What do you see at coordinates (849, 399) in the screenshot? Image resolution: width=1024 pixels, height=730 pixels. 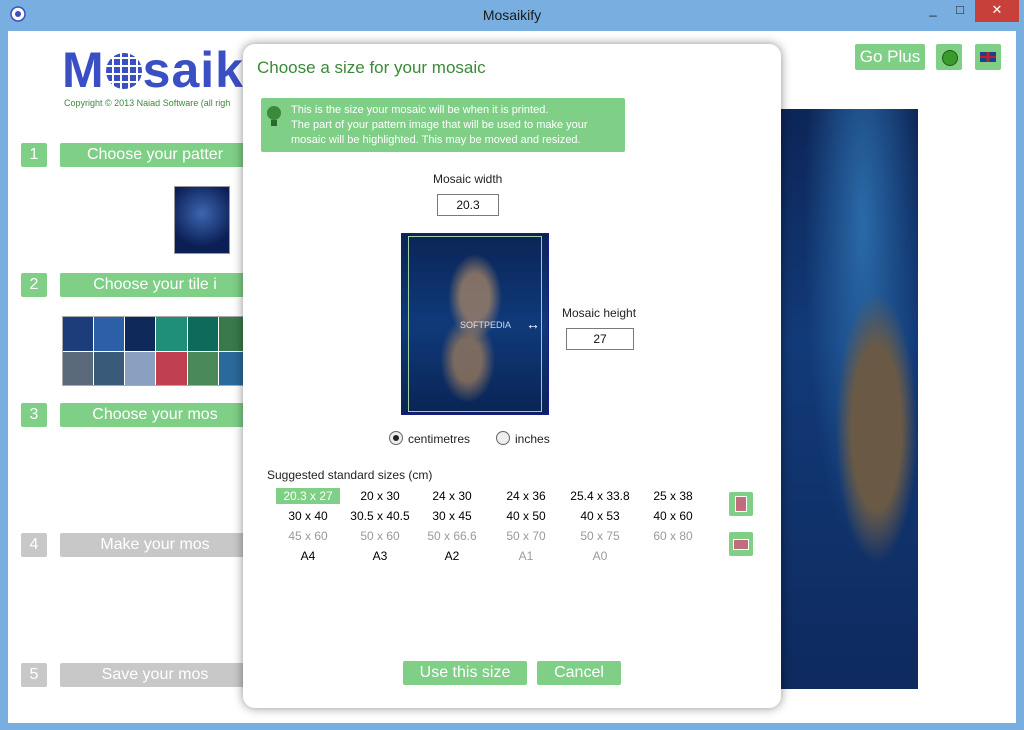 I see `mosaic-preview-image` at bounding box center [849, 399].